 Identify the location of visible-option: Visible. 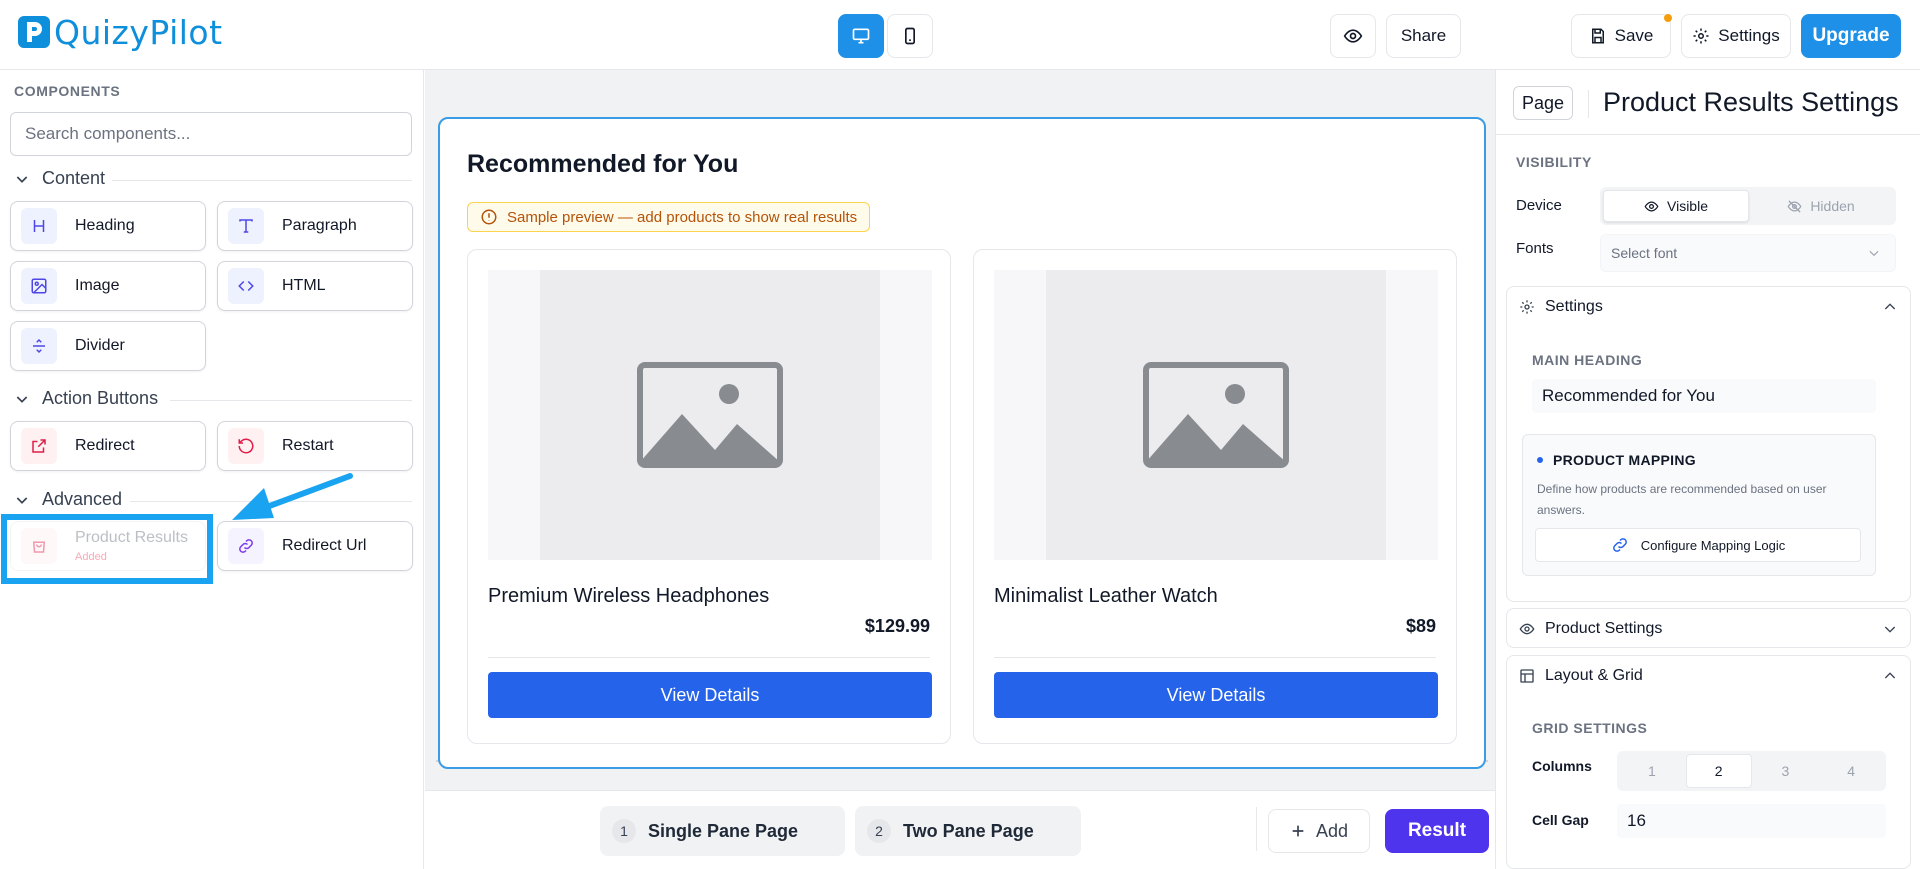
(1676, 206).